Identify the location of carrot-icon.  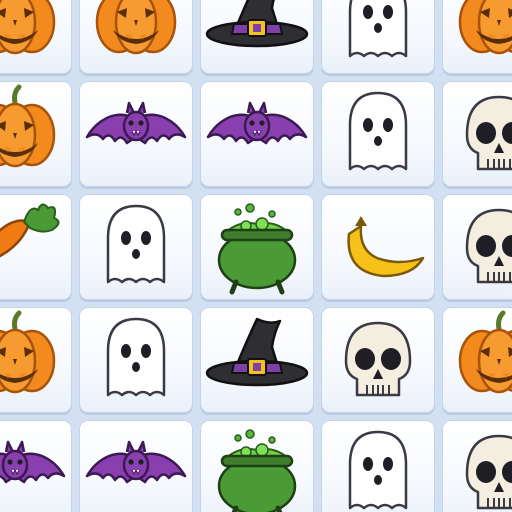
(30, 230).